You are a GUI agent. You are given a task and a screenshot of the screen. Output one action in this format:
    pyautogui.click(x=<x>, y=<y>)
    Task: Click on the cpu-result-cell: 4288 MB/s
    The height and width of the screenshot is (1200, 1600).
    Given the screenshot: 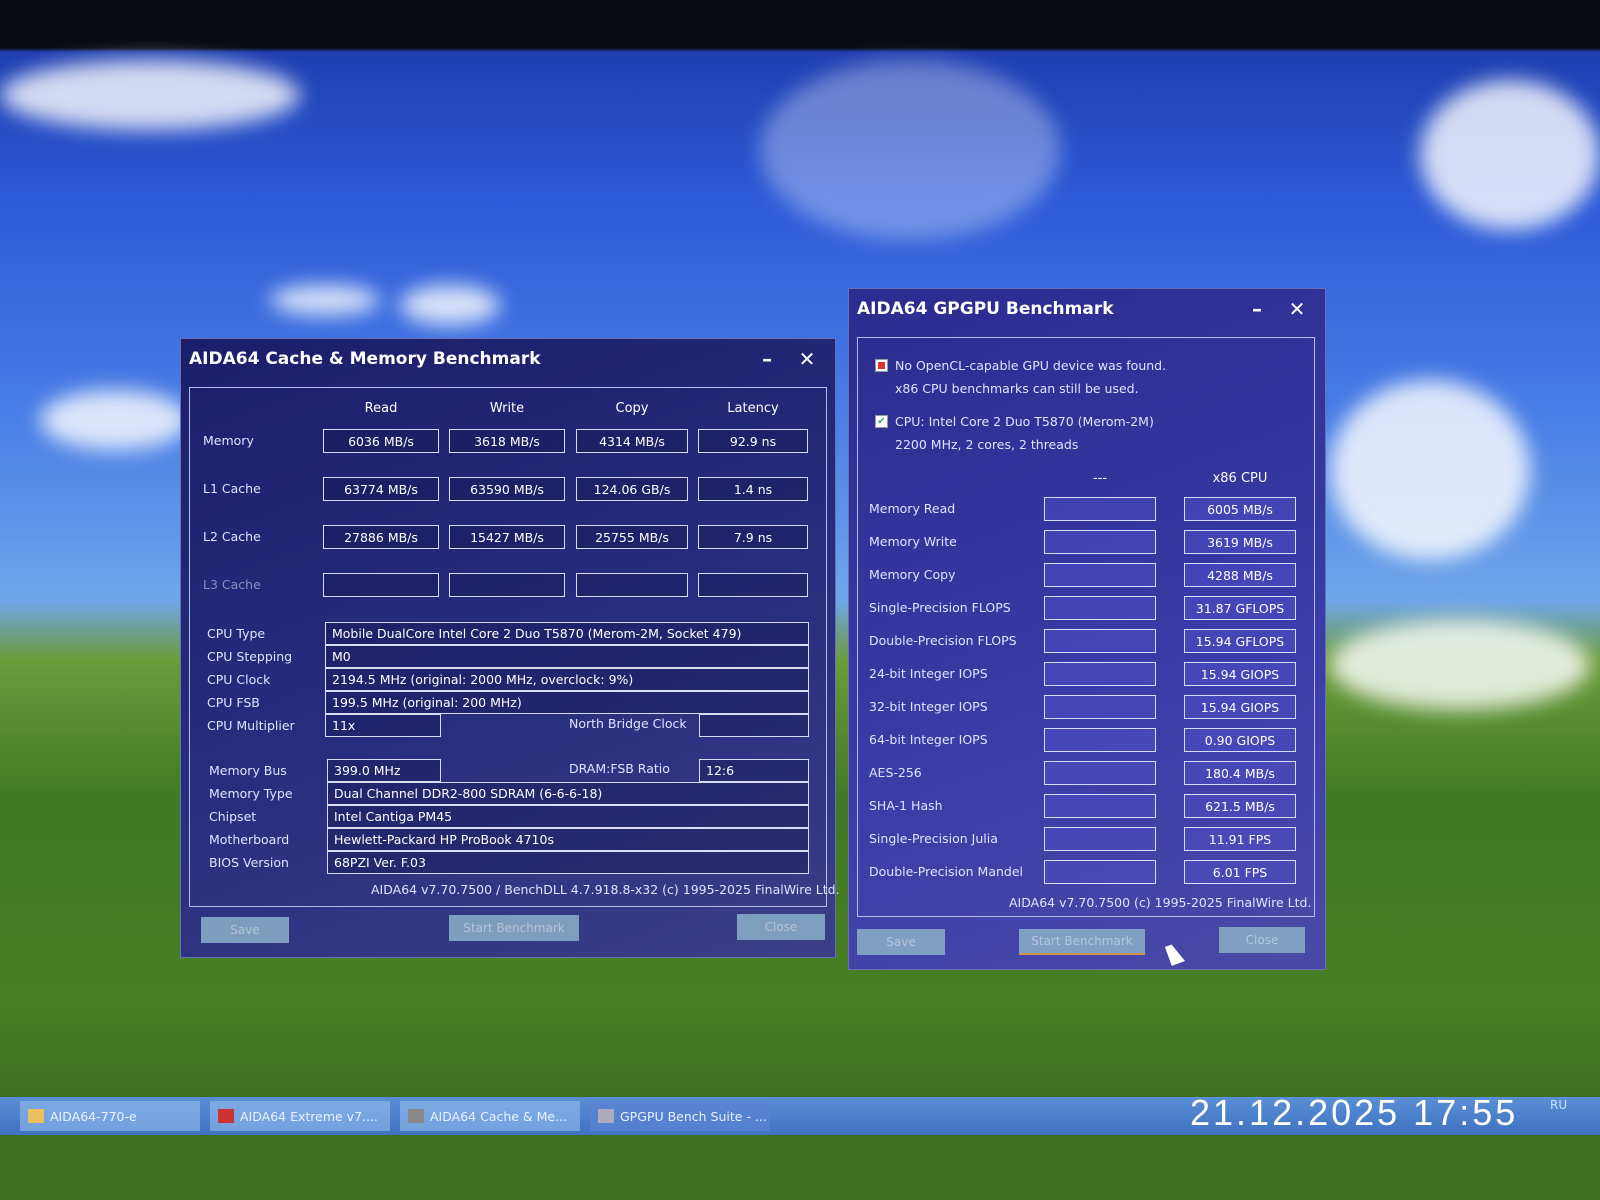 What is the action you would take?
    pyautogui.click(x=1240, y=575)
    